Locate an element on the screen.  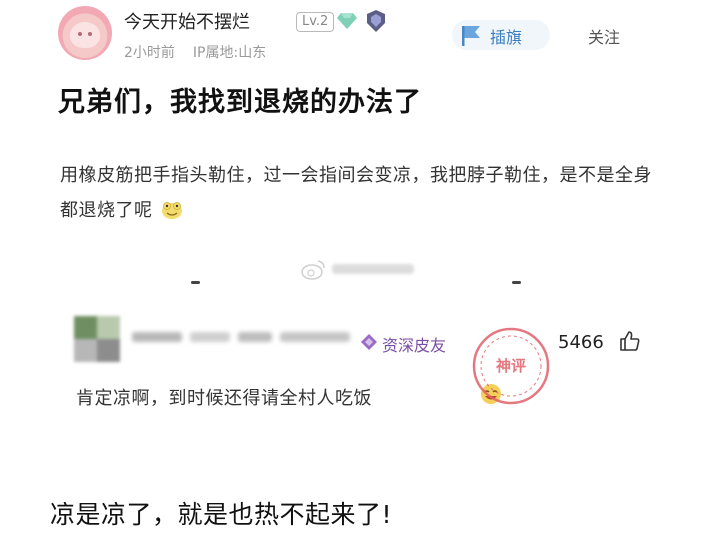
flag-icon is located at coordinates (471, 36).